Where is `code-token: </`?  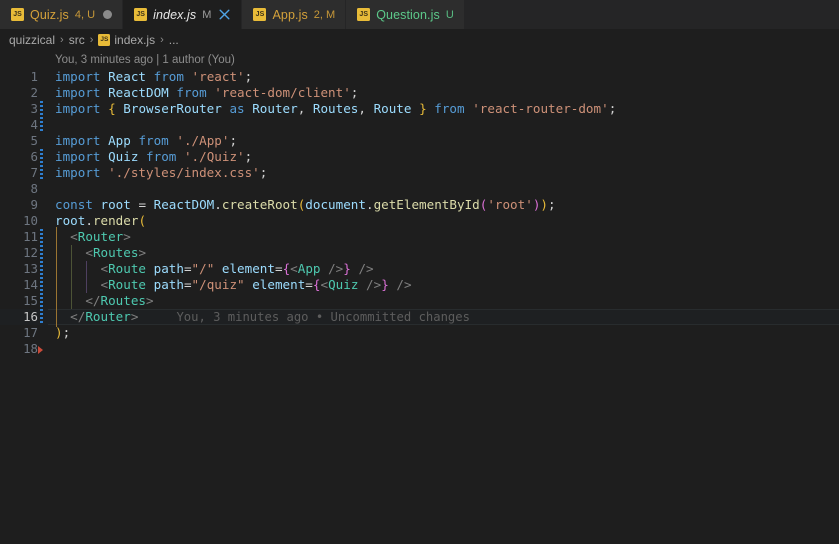 code-token: </ is located at coordinates (78, 316).